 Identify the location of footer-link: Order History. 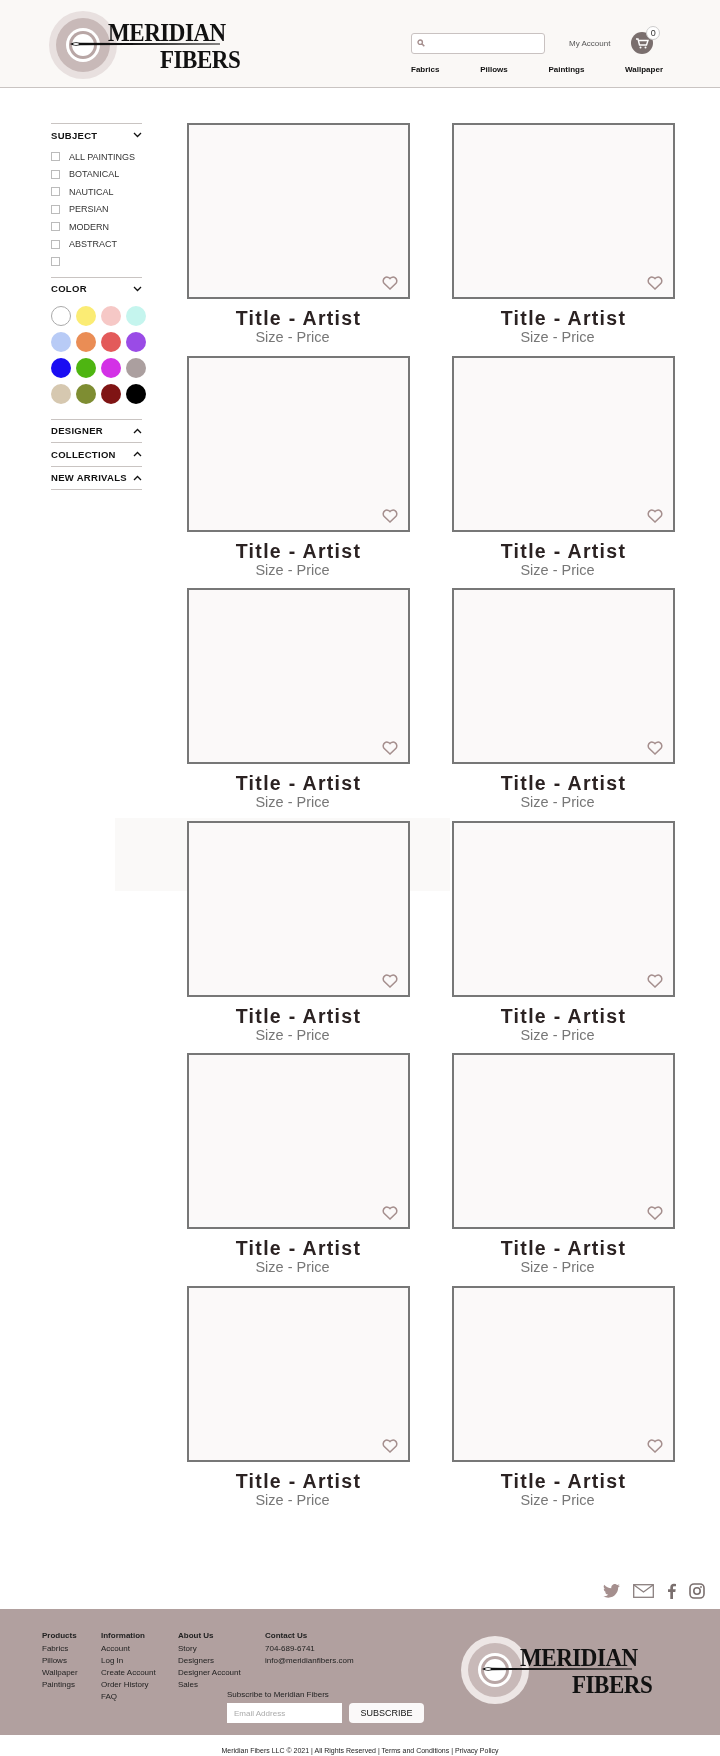
(139, 1685).